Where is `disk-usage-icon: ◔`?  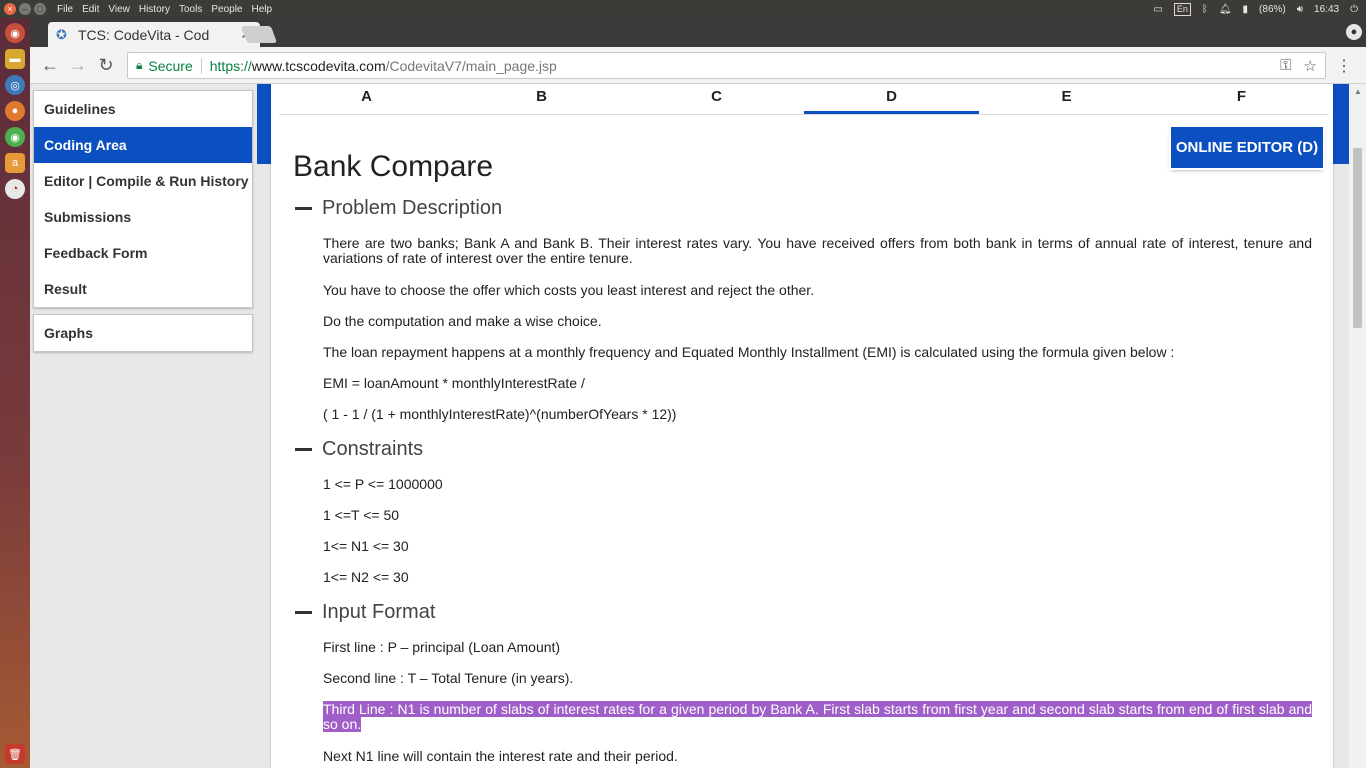 disk-usage-icon: ◔ is located at coordinates (15, 189).